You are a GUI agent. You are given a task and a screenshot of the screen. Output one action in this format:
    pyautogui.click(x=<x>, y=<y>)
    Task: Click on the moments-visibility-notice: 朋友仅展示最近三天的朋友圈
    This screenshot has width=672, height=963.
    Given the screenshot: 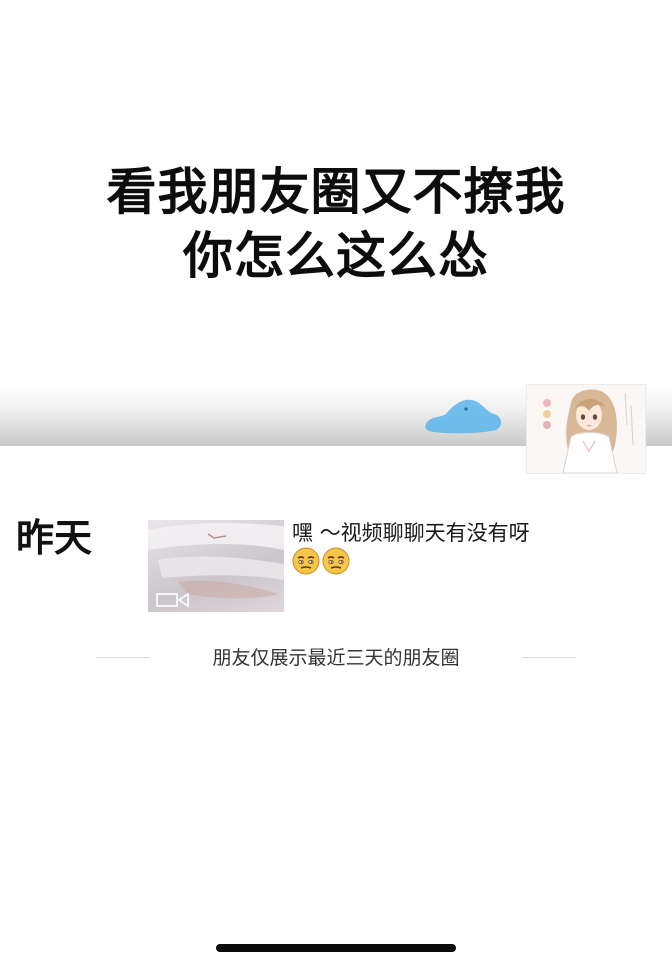 What is the action you would take?
    pyautogui.click(x=336, y=658)
    